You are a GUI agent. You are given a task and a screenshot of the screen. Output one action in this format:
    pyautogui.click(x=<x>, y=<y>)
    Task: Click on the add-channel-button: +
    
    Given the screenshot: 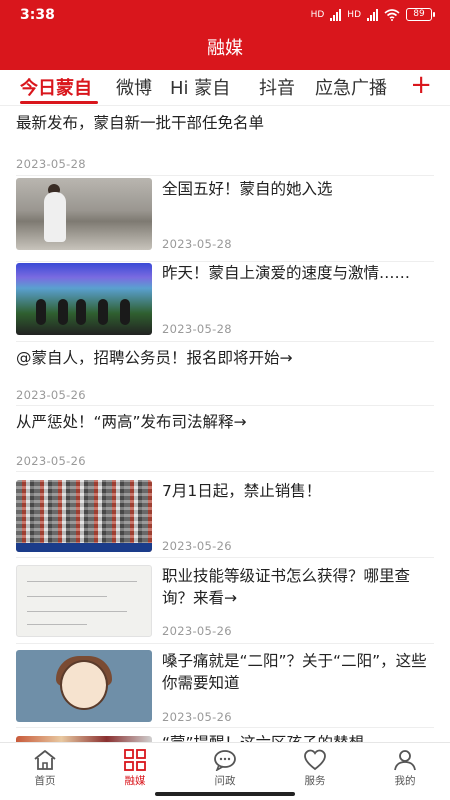 What is the action you would take?
    pyautogui.click(x=421, y=85)
    